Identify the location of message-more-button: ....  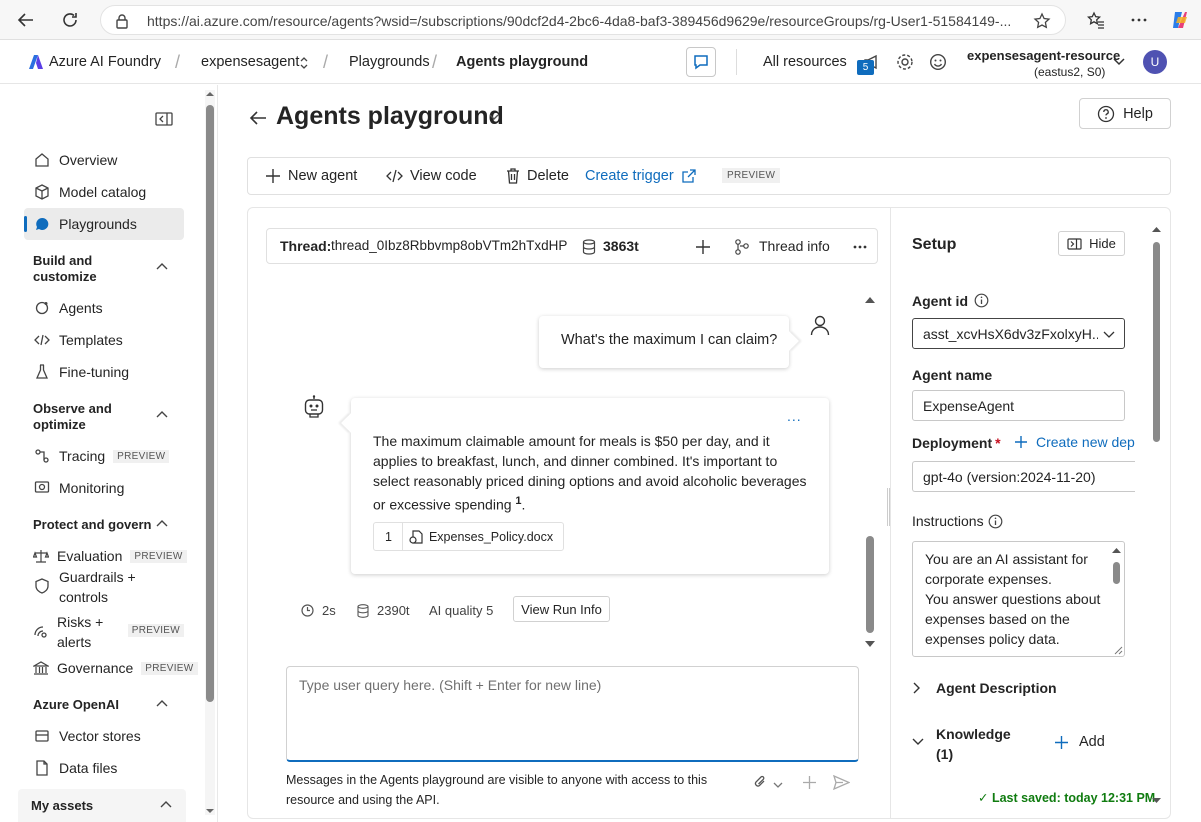
(794, 416).